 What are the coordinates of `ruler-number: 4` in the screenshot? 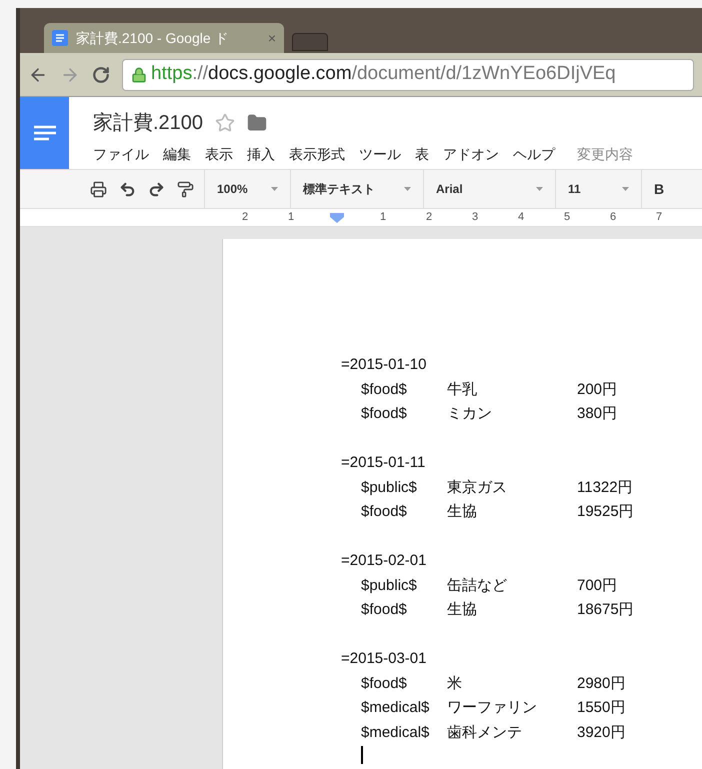 It's located at (521, 218).